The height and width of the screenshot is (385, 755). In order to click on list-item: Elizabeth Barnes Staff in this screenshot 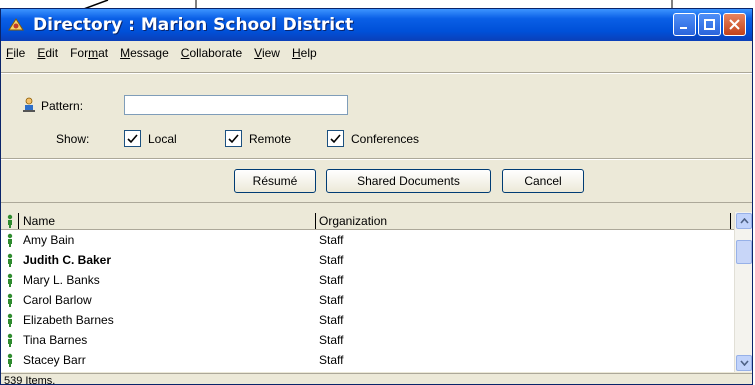, I will do `click(367, 320)`.